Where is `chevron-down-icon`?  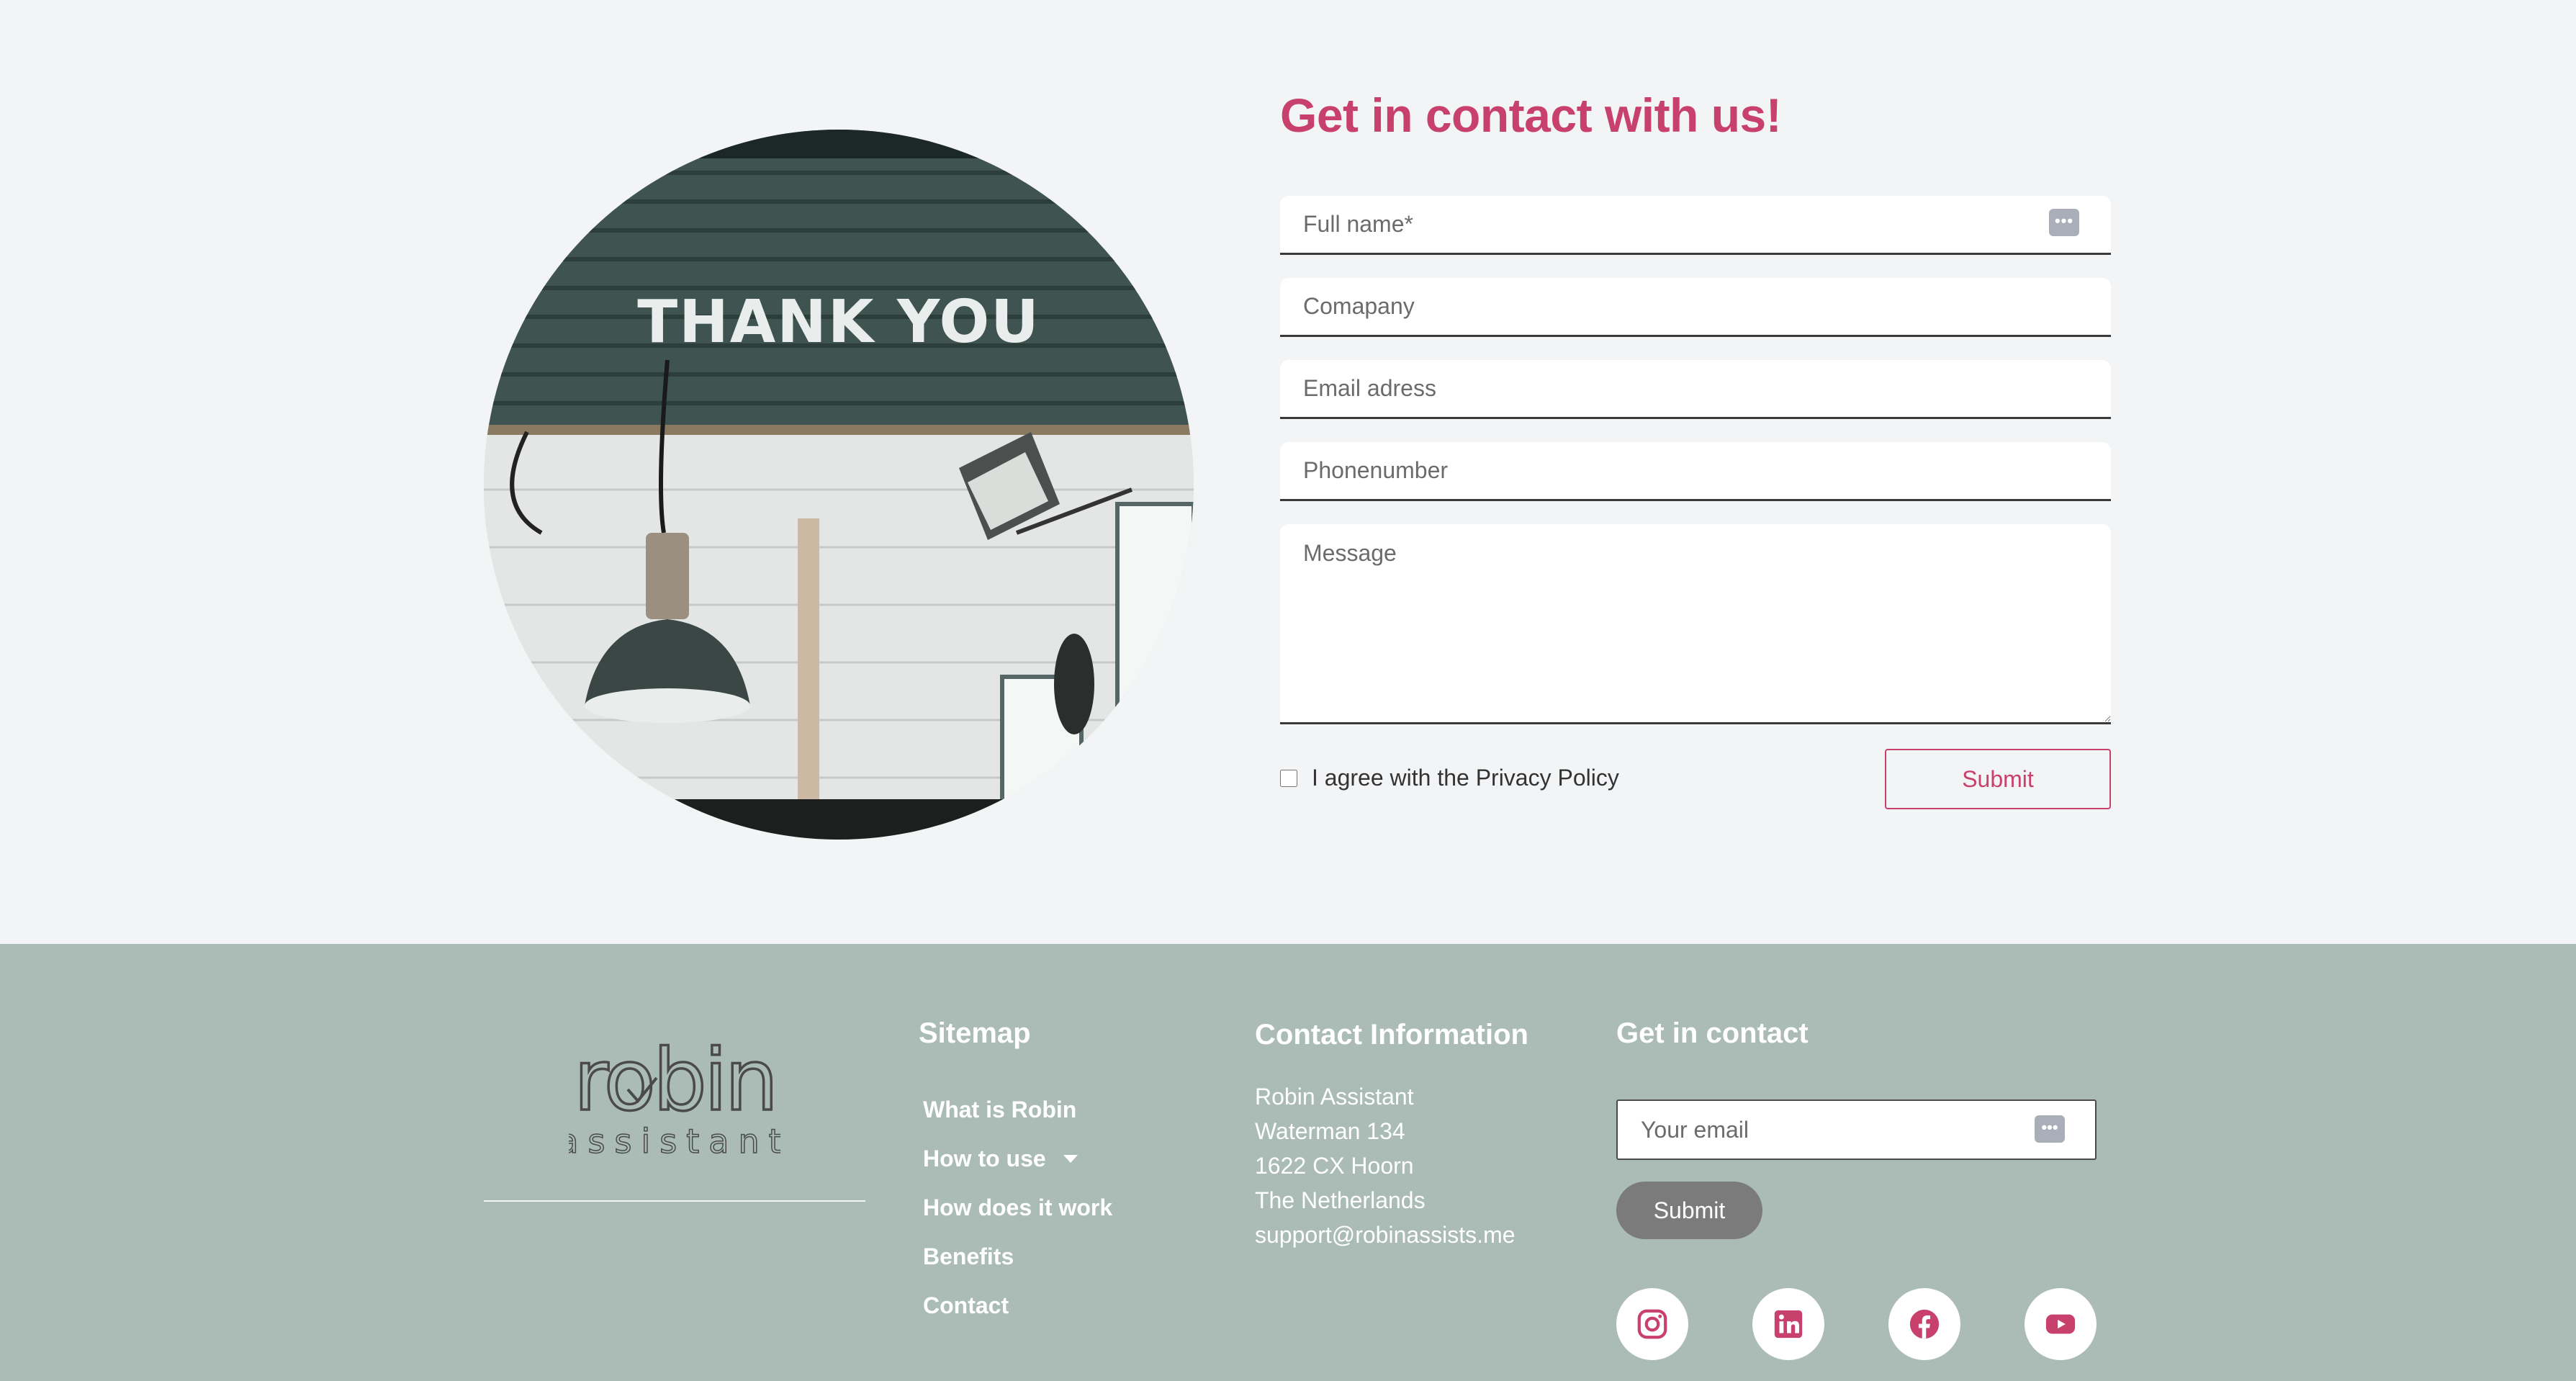
chevron-down-icon is located at coordinates (1070, 1158).